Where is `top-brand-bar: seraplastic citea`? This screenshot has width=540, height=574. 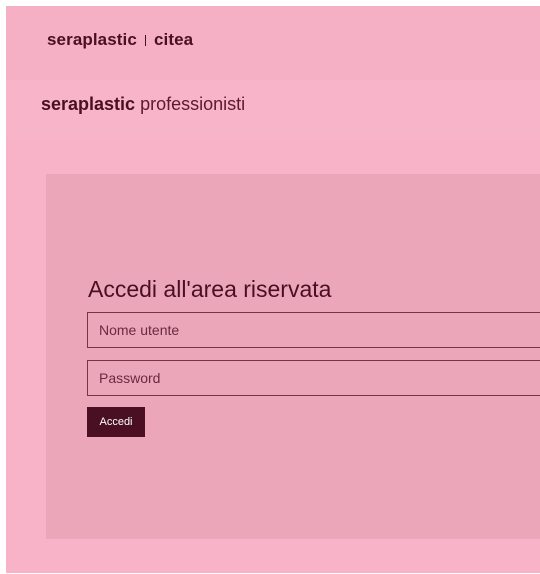 top-brand-bar: seraplastic citea is located at coordinates (273, 43).